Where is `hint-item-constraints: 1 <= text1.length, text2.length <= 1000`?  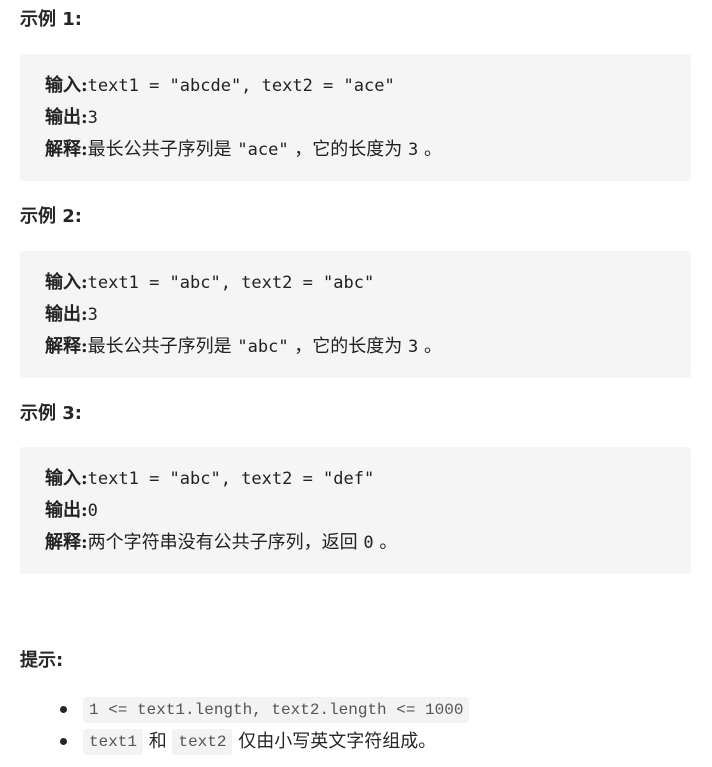
hint-item-constraints: 1 <= text1.length, text2.length <= 1000 is located at coordinates (265, 712).